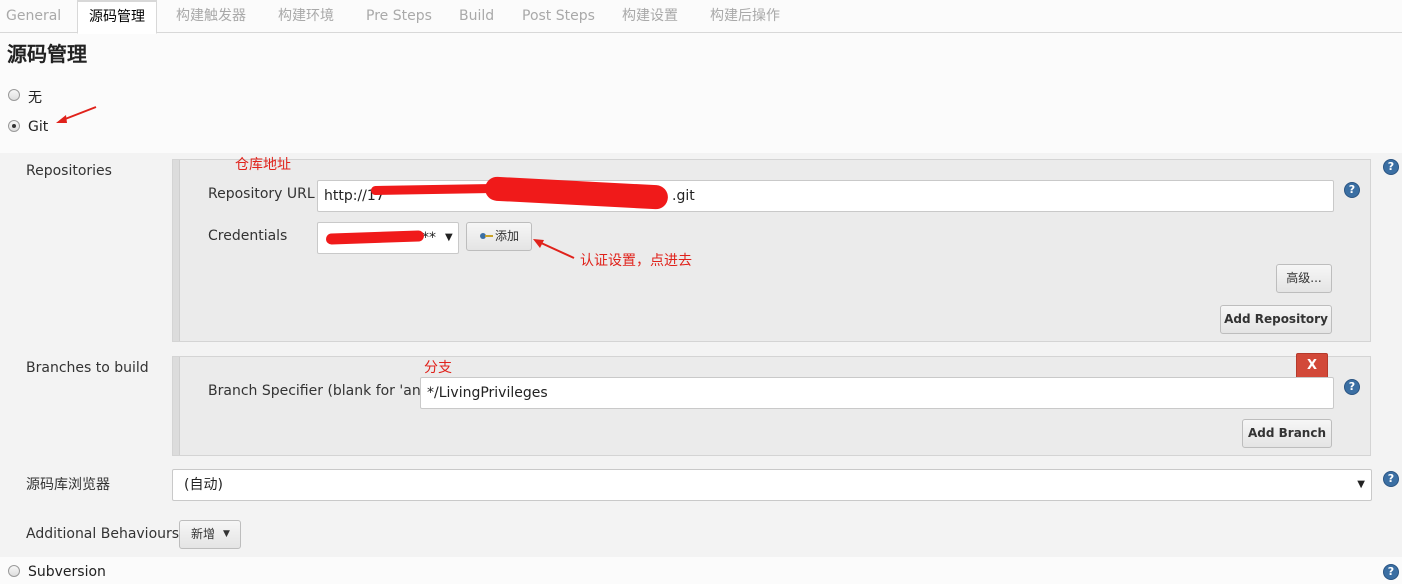 The height and width of the screenshot is (584, 1402). I want to click on annotation-arrow-git-icon, so click(76, 114).